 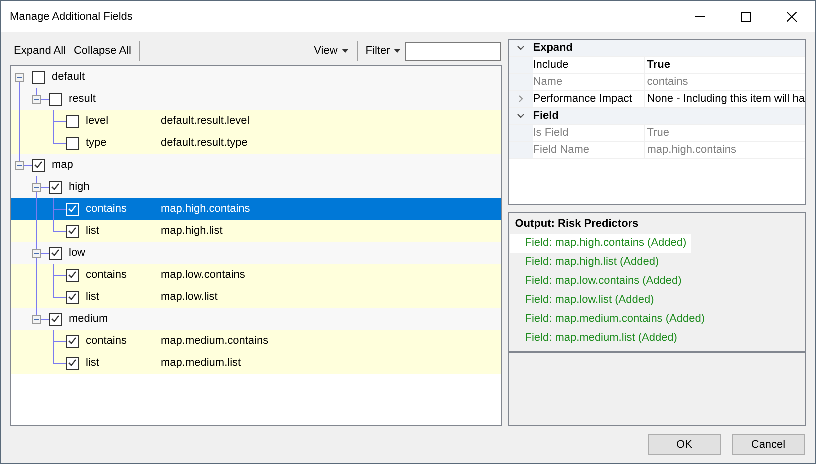 What do you see at coordinates (189, 297) in the screenshot?
I see `field-path: map.low.list` at bounding box center [189, 297].